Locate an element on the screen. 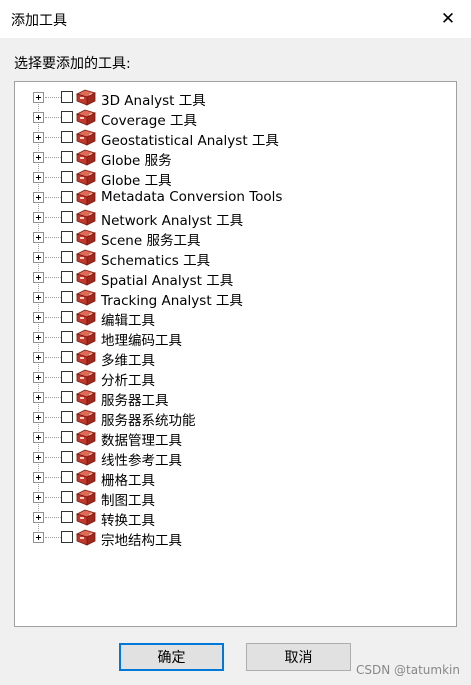 The width and height of the screenshot is (471, 685). tree-item: Schematics 工具 is located at coordinates (235, 258).